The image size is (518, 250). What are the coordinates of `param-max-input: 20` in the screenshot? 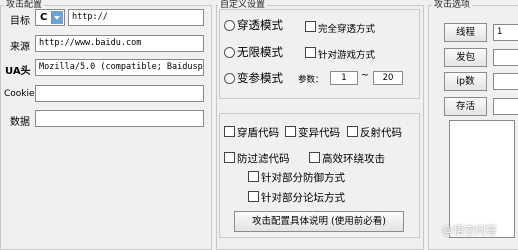 It's located at (388, 78).